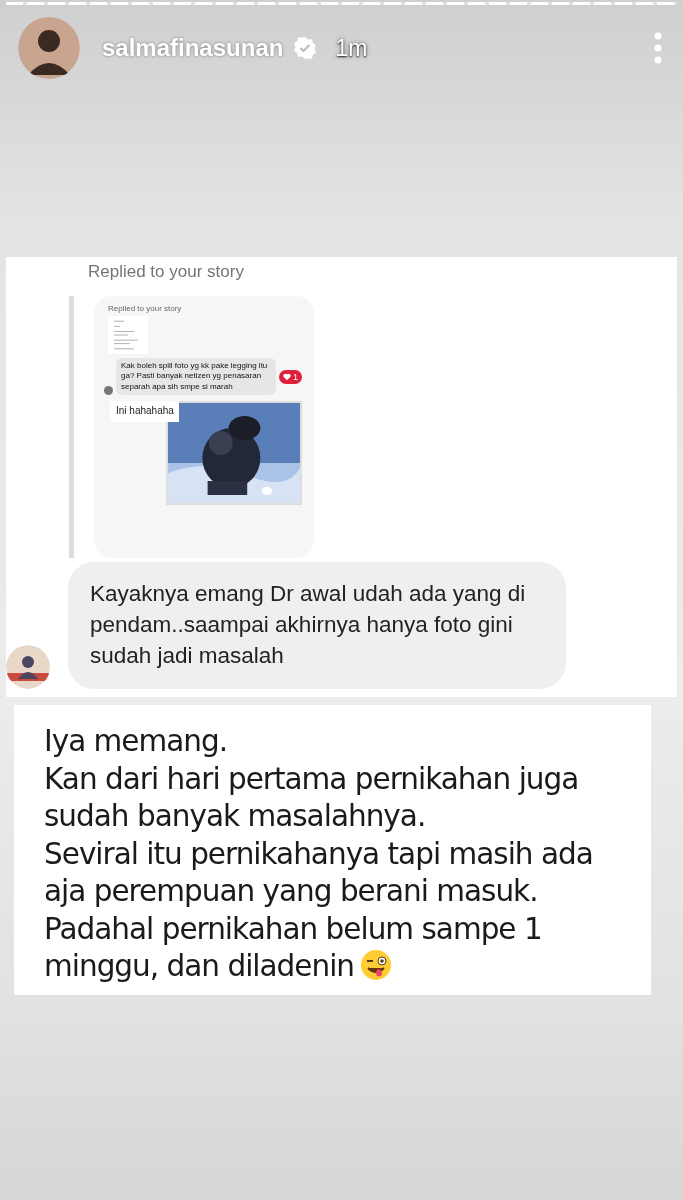  I want to click on winking-face-icon, so click(376, 965).